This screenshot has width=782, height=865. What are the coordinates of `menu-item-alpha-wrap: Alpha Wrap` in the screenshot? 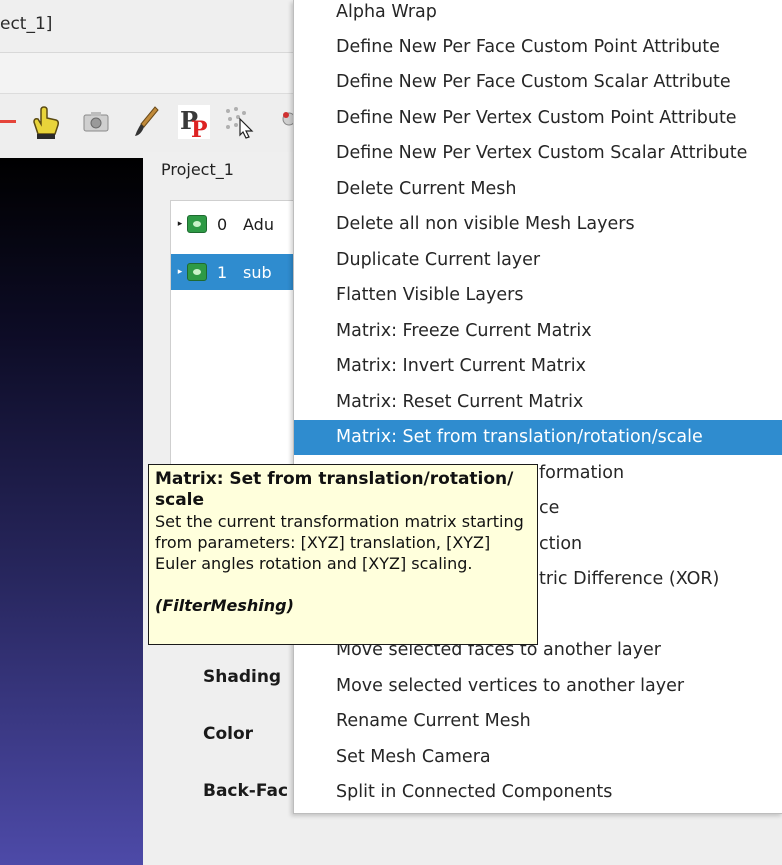 It's located at (538, 15).